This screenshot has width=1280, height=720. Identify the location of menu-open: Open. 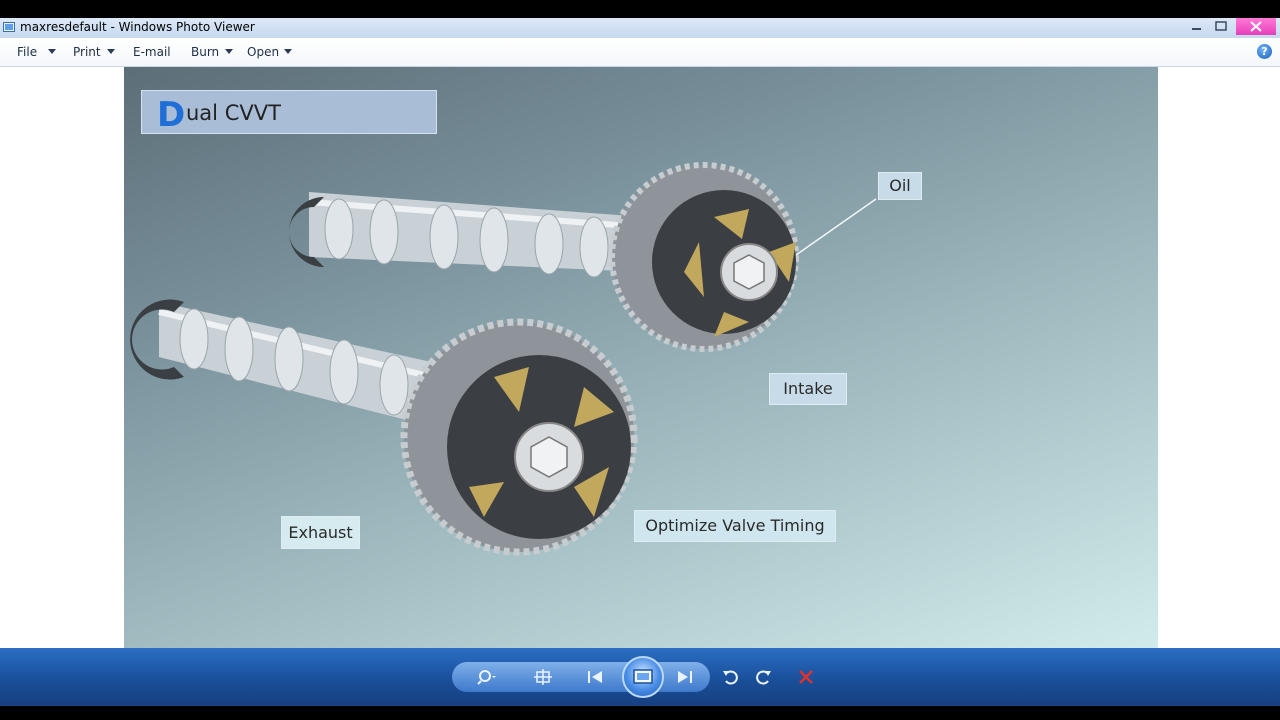
(263, 52).